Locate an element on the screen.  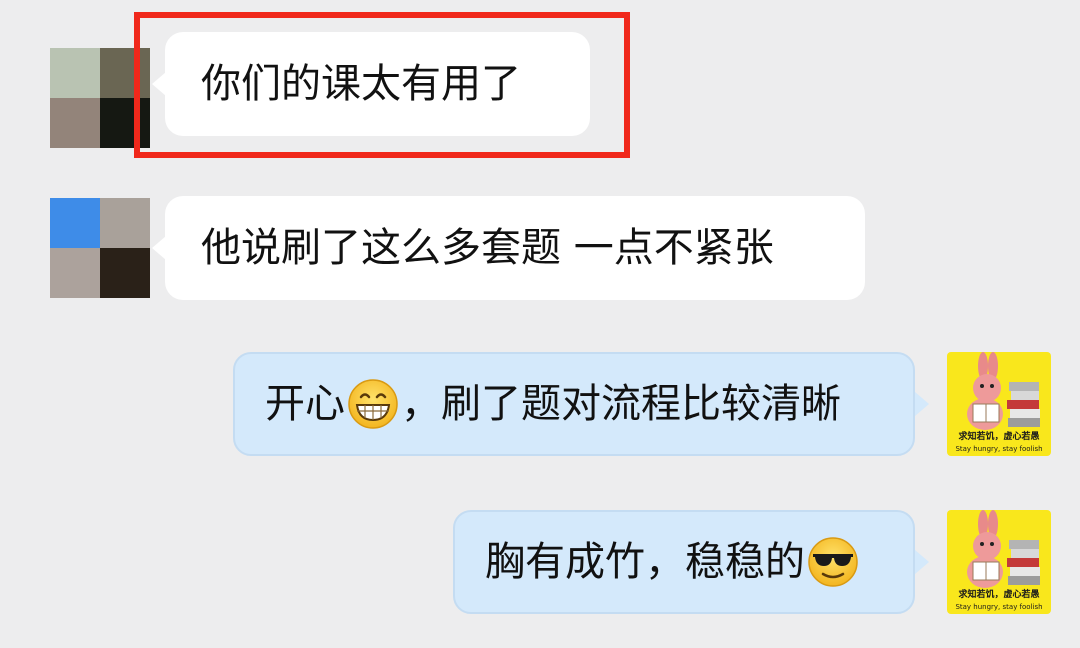
message-bubble-3: 开心 ，刷了题对流程比较清晰 is located at coordinates (574, 404).